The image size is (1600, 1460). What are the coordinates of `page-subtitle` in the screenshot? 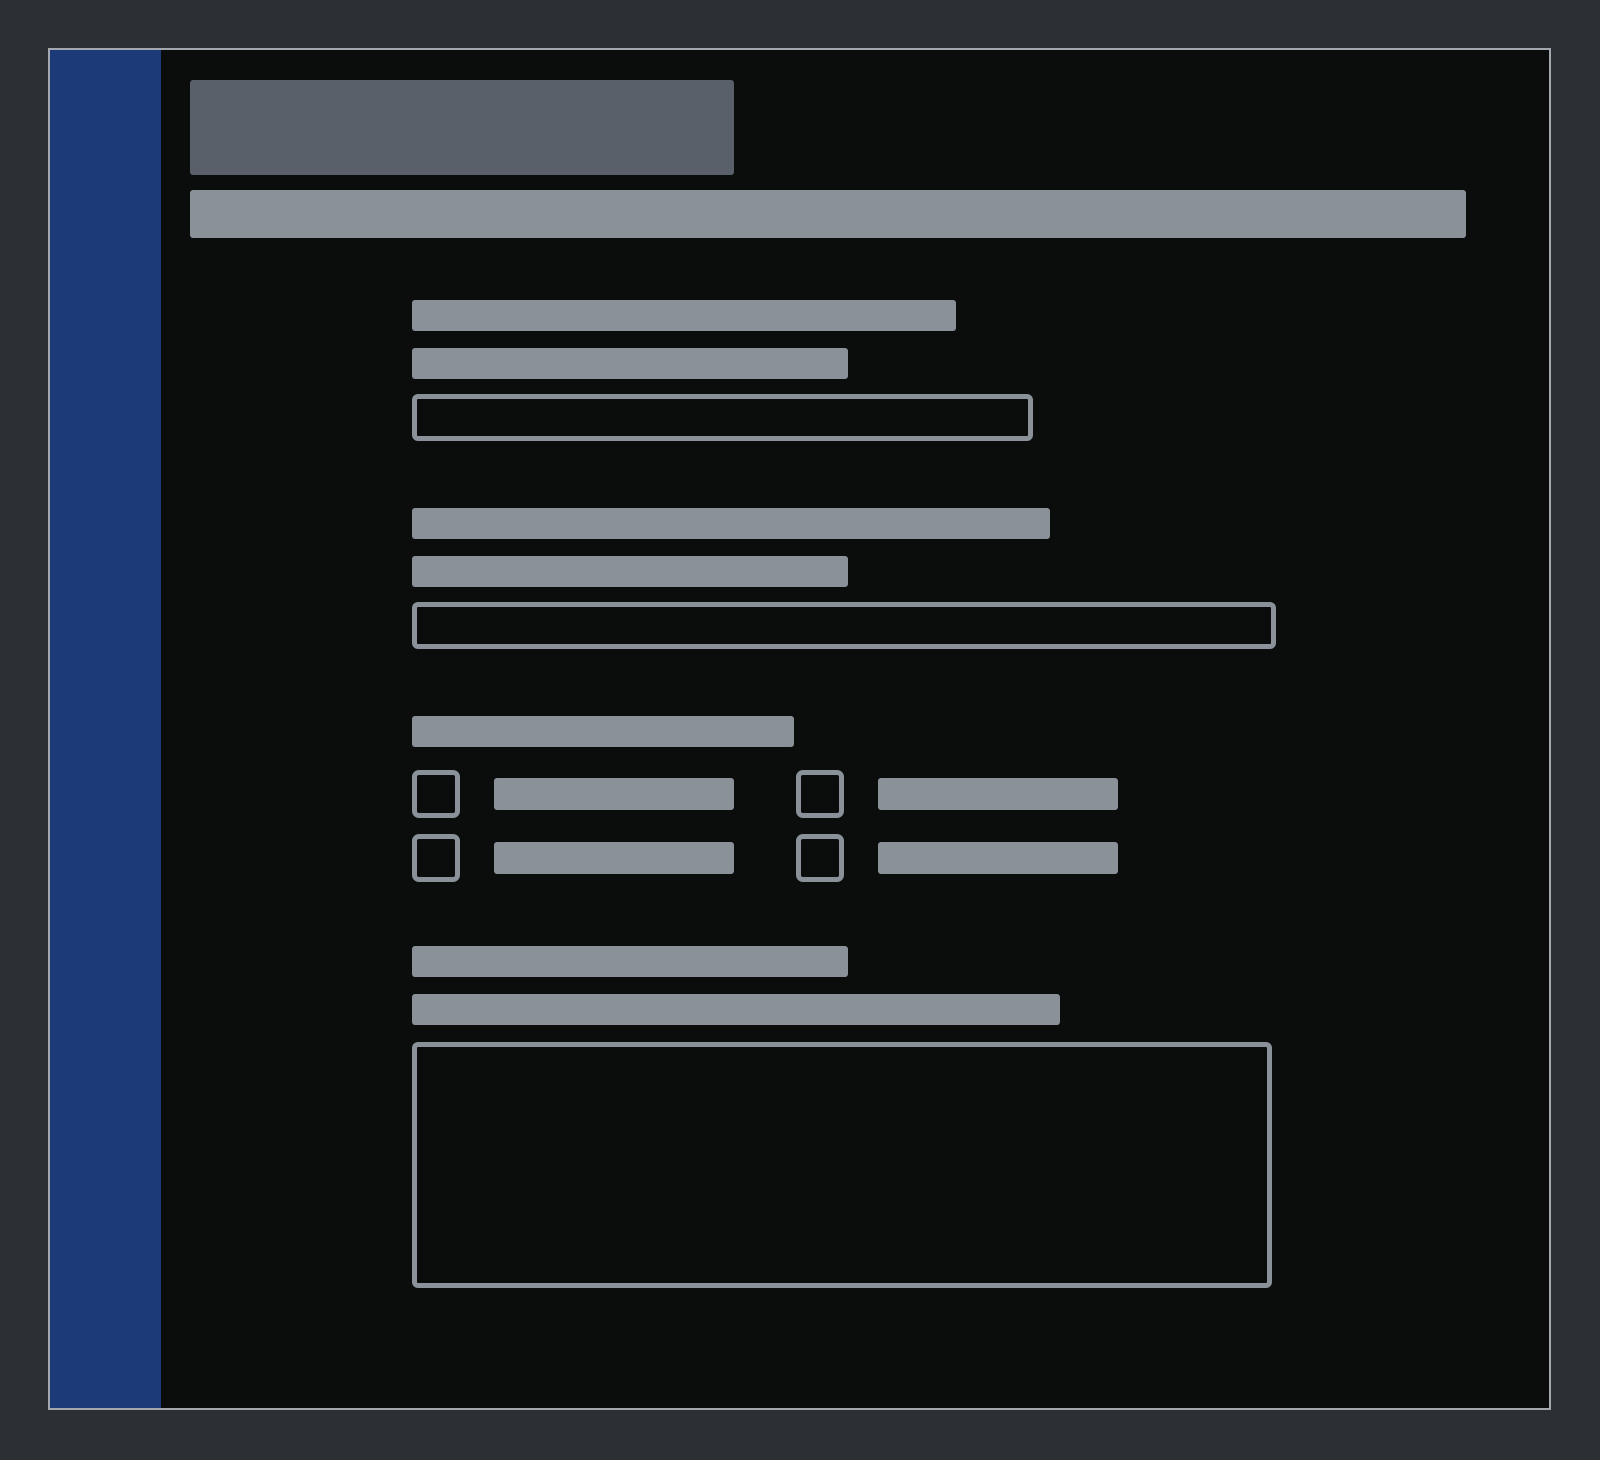 It's located at (828, 214).